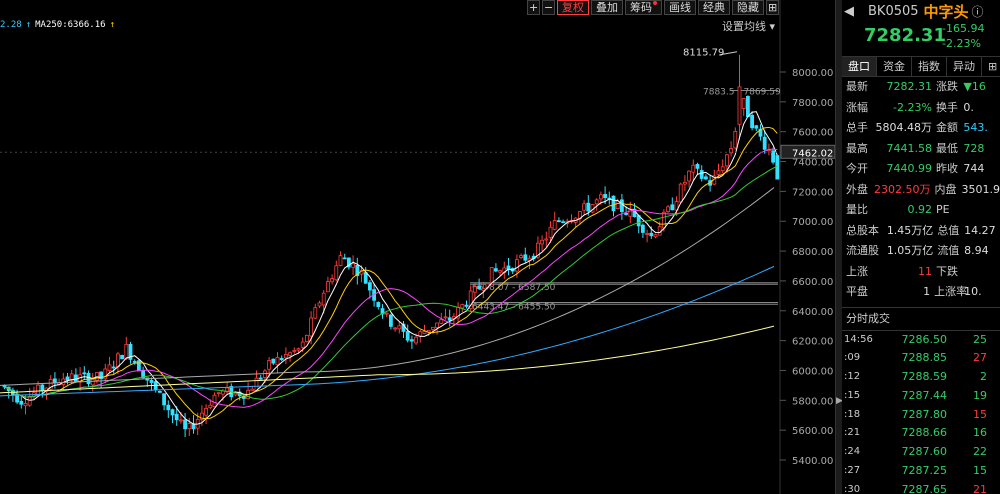  What do you see at coordinates (573, 7) in the screenshot?
I see `toolbar-button-2: 复权` at bounding box center [573, 7].